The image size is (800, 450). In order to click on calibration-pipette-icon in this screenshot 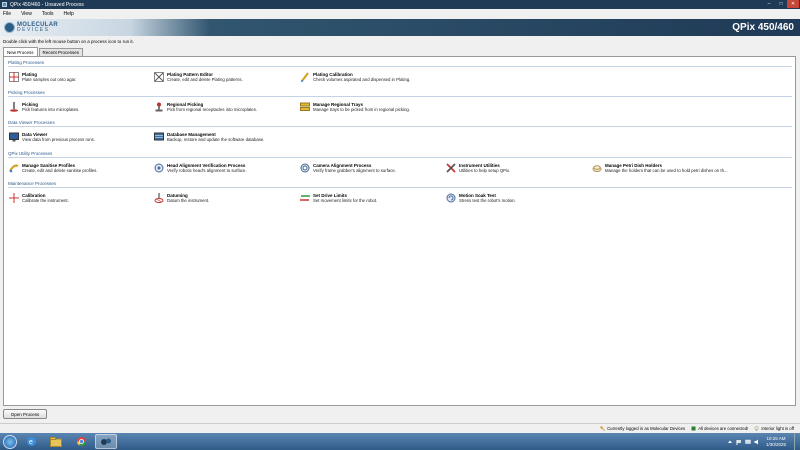, I will do `click(305, 77)`.